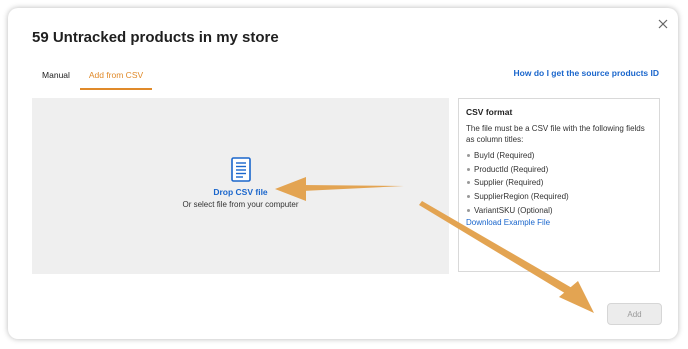 This screenshot has width=688, height=349. What do you see at coordinates (634, 314) in the screenshot?
I see `add-button: Add` at bounding box center [634, 314].